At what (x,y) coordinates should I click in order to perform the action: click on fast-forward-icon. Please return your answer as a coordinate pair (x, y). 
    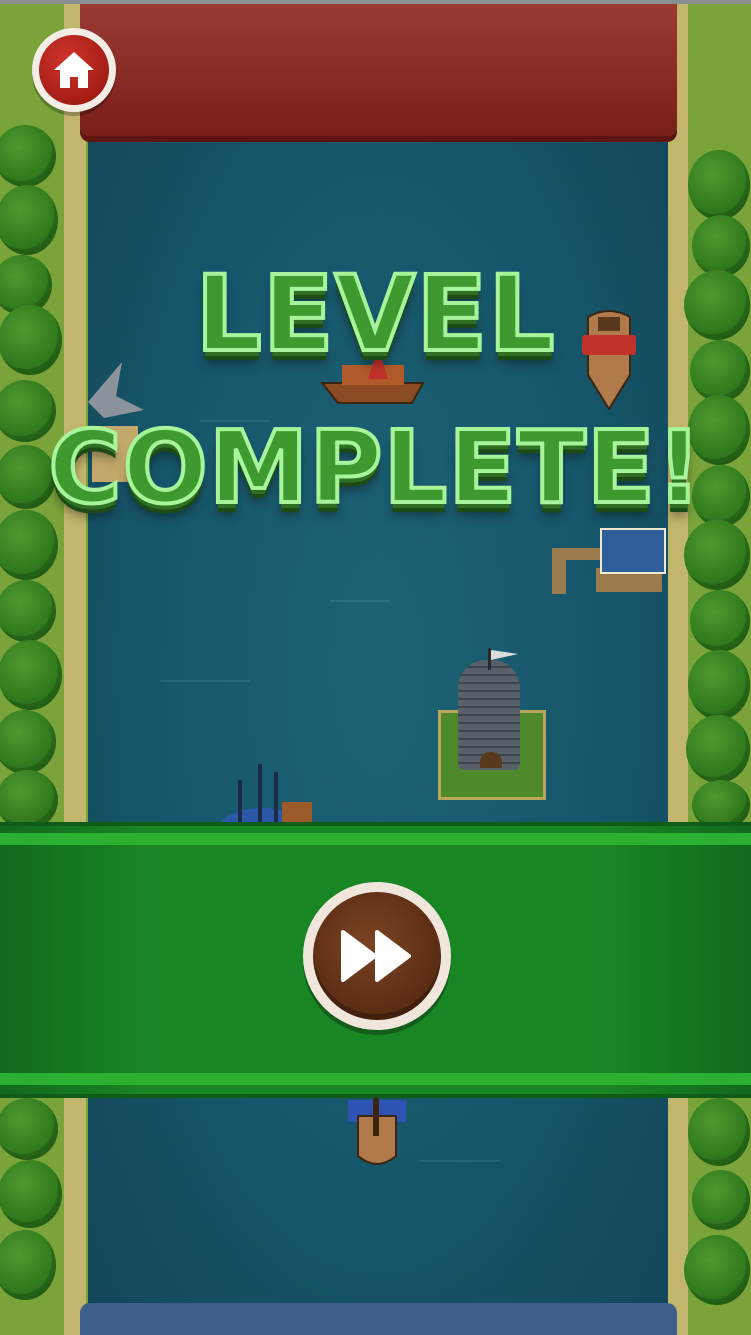
    Looking at the image, I should click on (376, 956).